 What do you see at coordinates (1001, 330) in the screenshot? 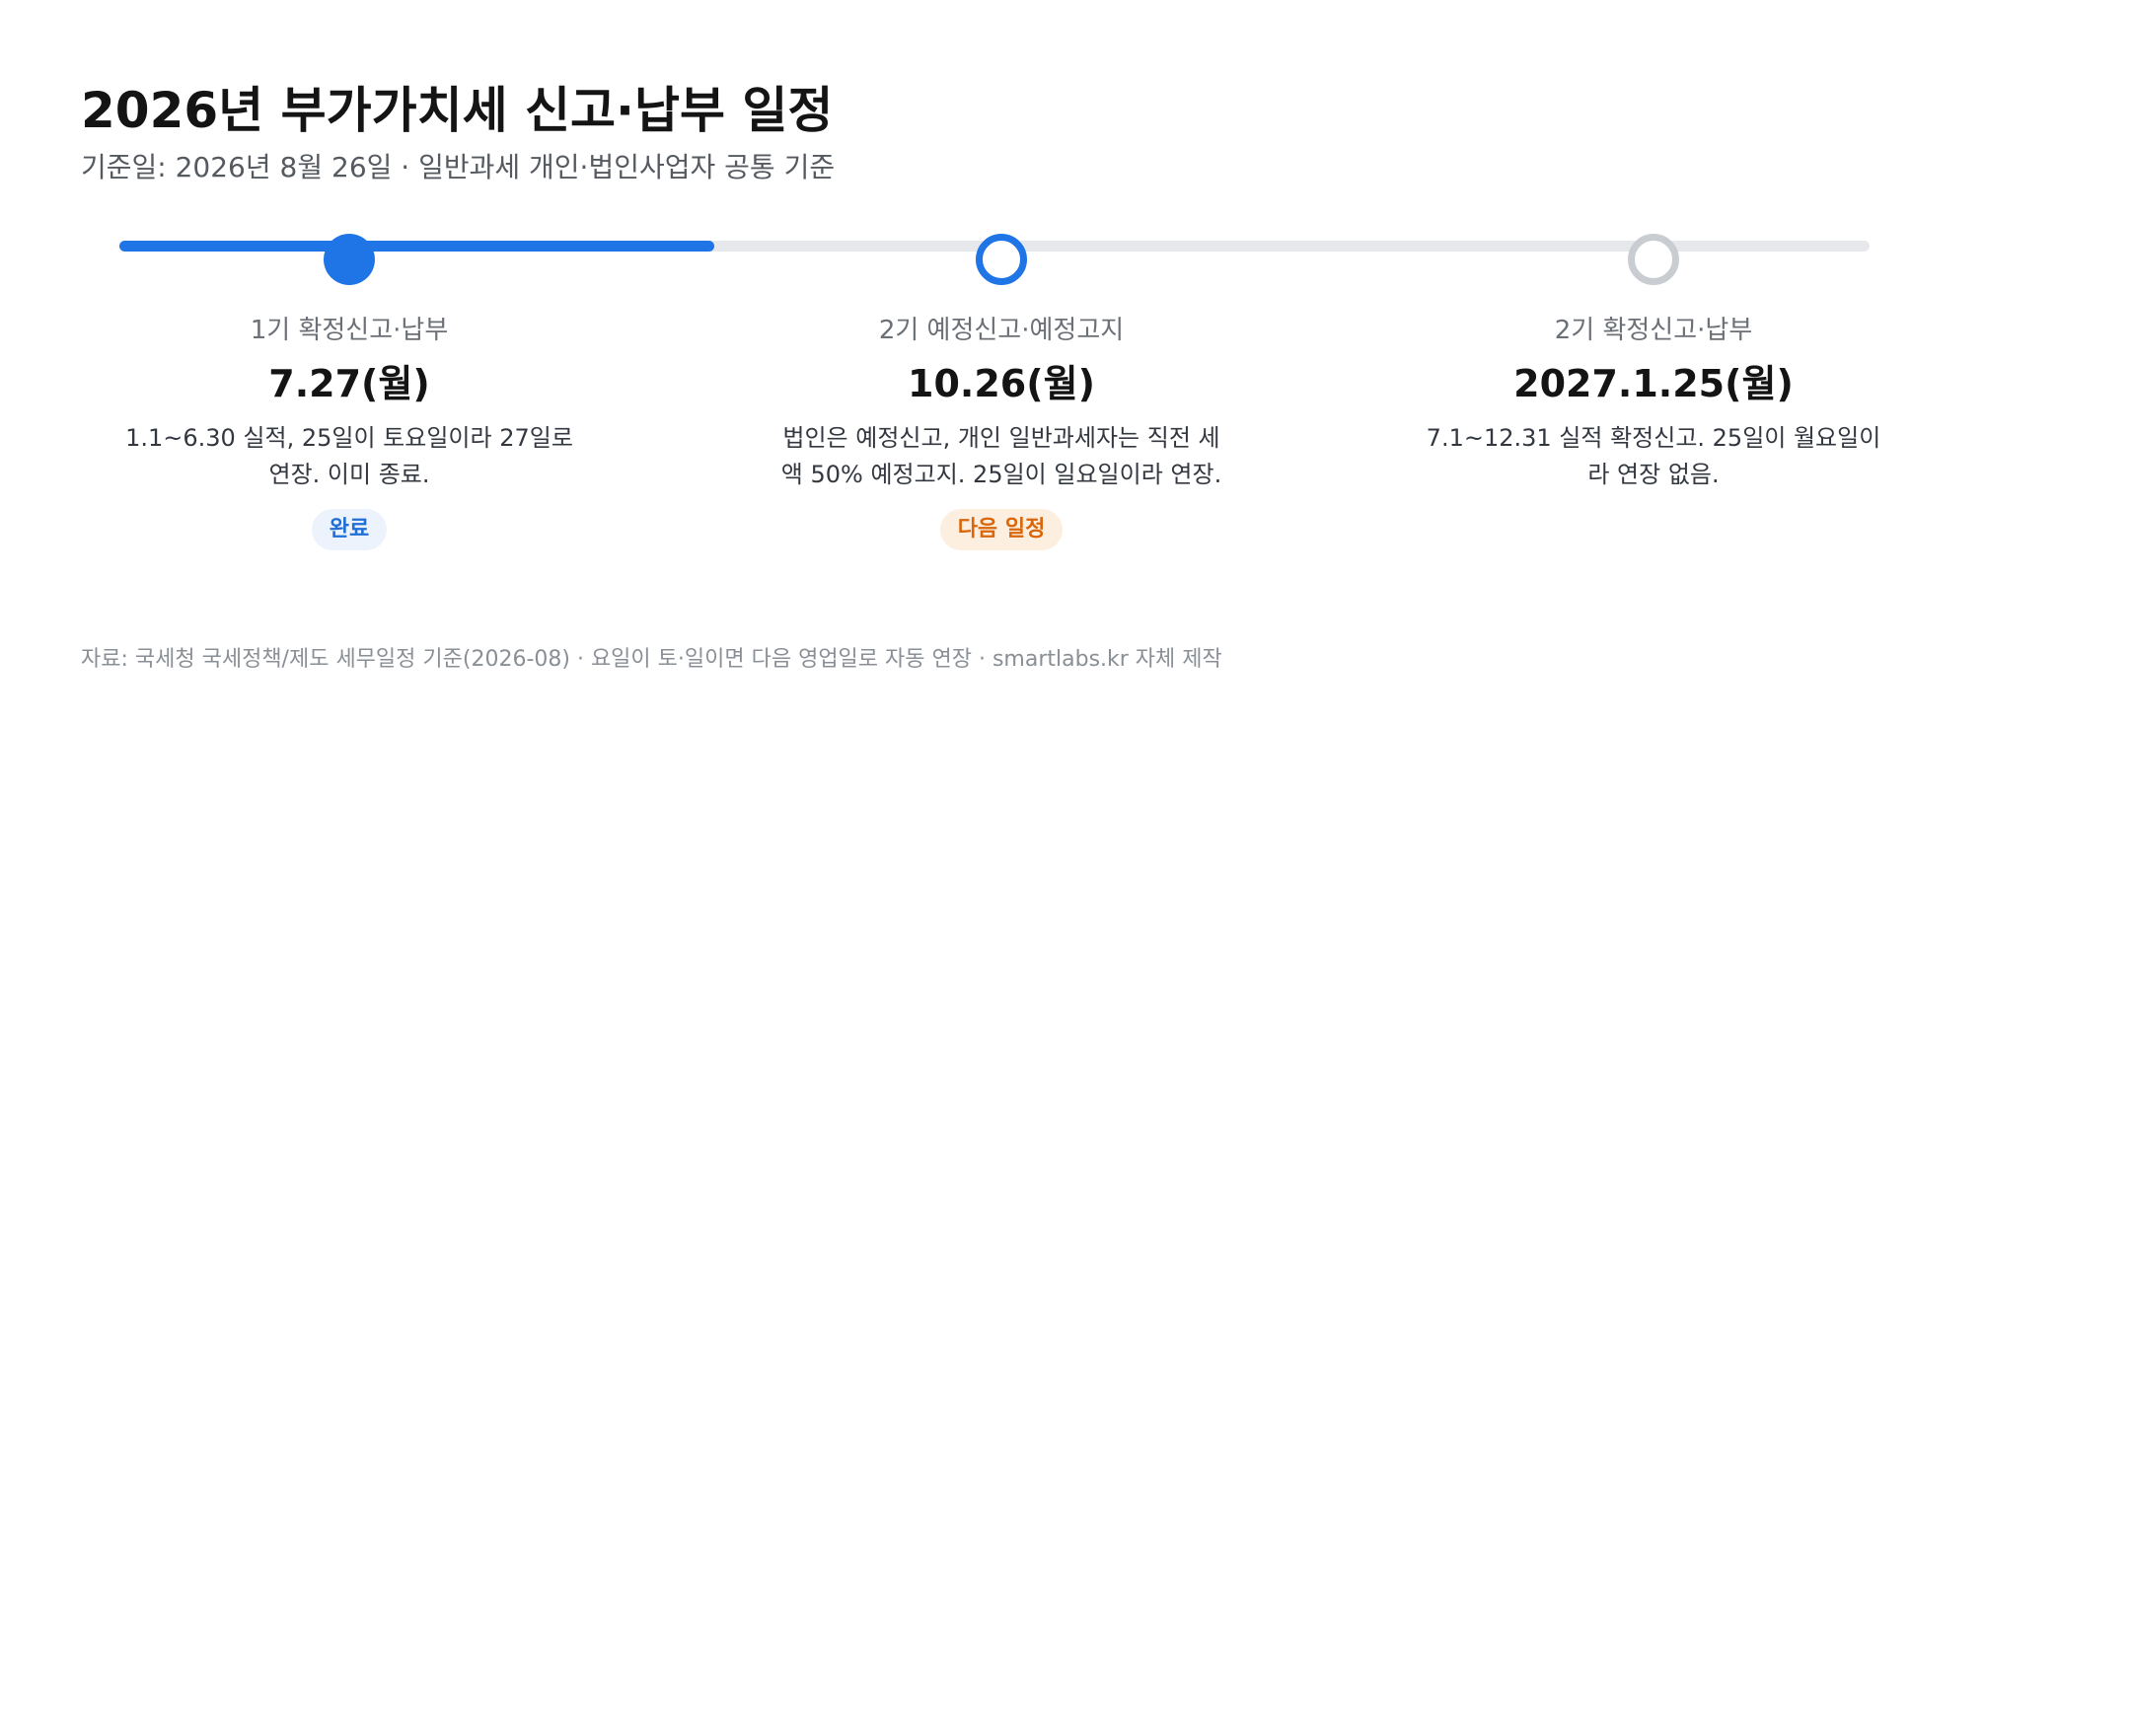
I see `stage-label: 2기 예정신고·예정고지` at bounding box center [1001, 330].